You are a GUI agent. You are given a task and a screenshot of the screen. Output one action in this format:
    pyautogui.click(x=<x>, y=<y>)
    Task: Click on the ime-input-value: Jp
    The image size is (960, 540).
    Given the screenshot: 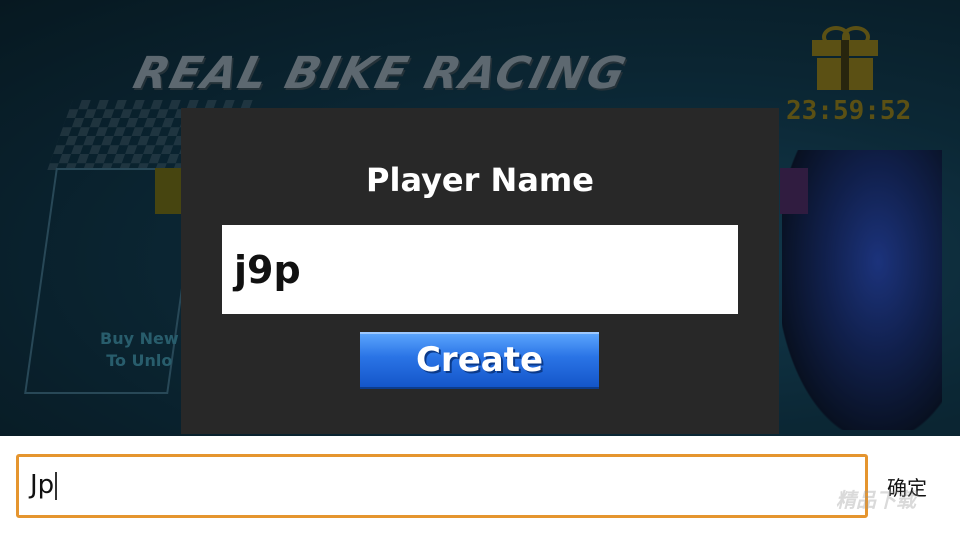 What is the action you would take?
    pyautogui.click(x=44, y=485)
    